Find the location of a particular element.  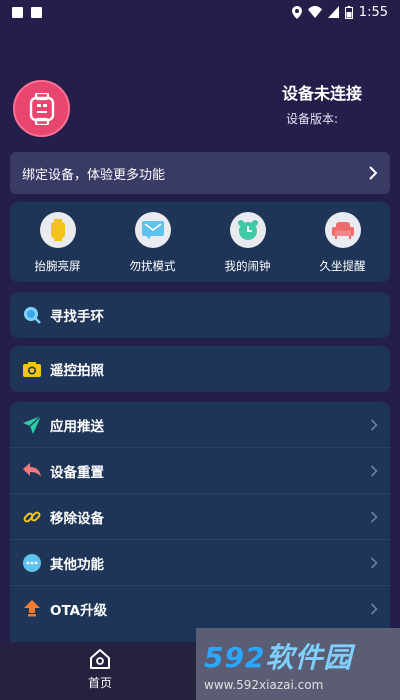

quick-action-label: 勿扰模式 is located at coordinates (152, 266).